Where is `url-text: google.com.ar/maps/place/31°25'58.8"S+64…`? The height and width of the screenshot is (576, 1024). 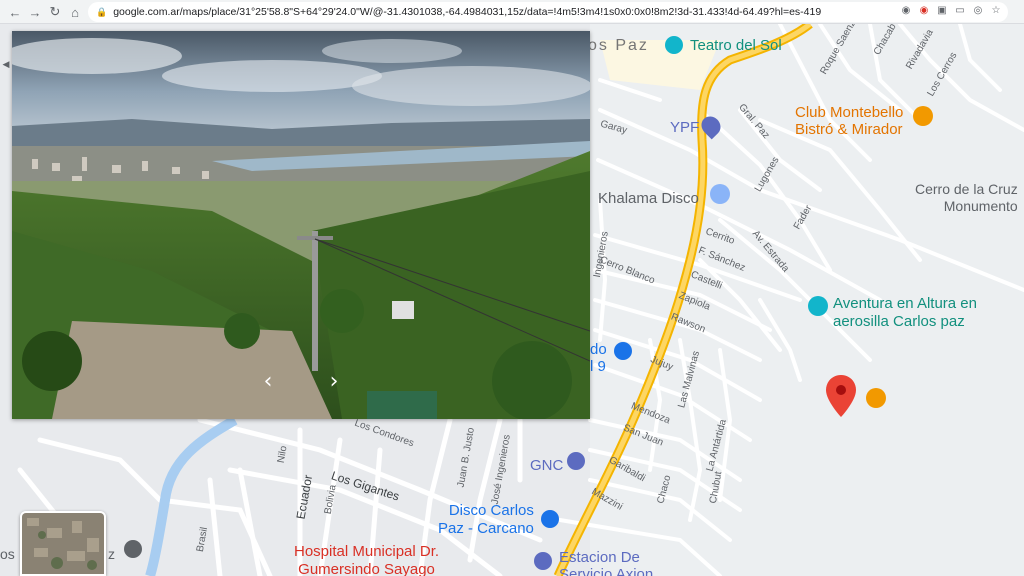
url-text: google.com.ar/maps/place/31°25'58.8"S+64… is located at coordinates (467, 12).